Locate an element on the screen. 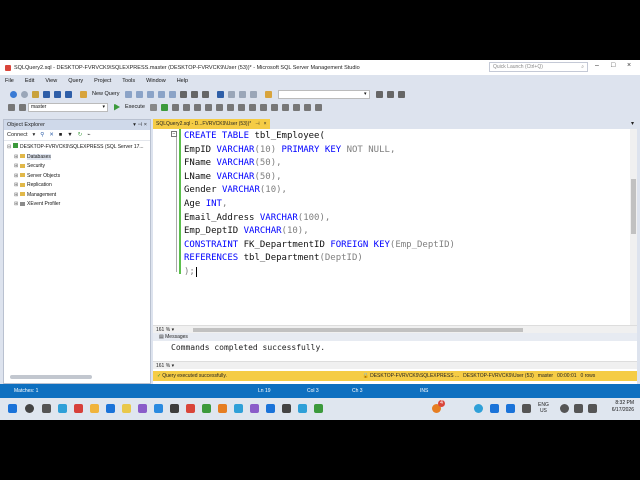 Image resolution: width=640 pixels, height=480 pixels. brave-icon is located at coordinates (190, 408).